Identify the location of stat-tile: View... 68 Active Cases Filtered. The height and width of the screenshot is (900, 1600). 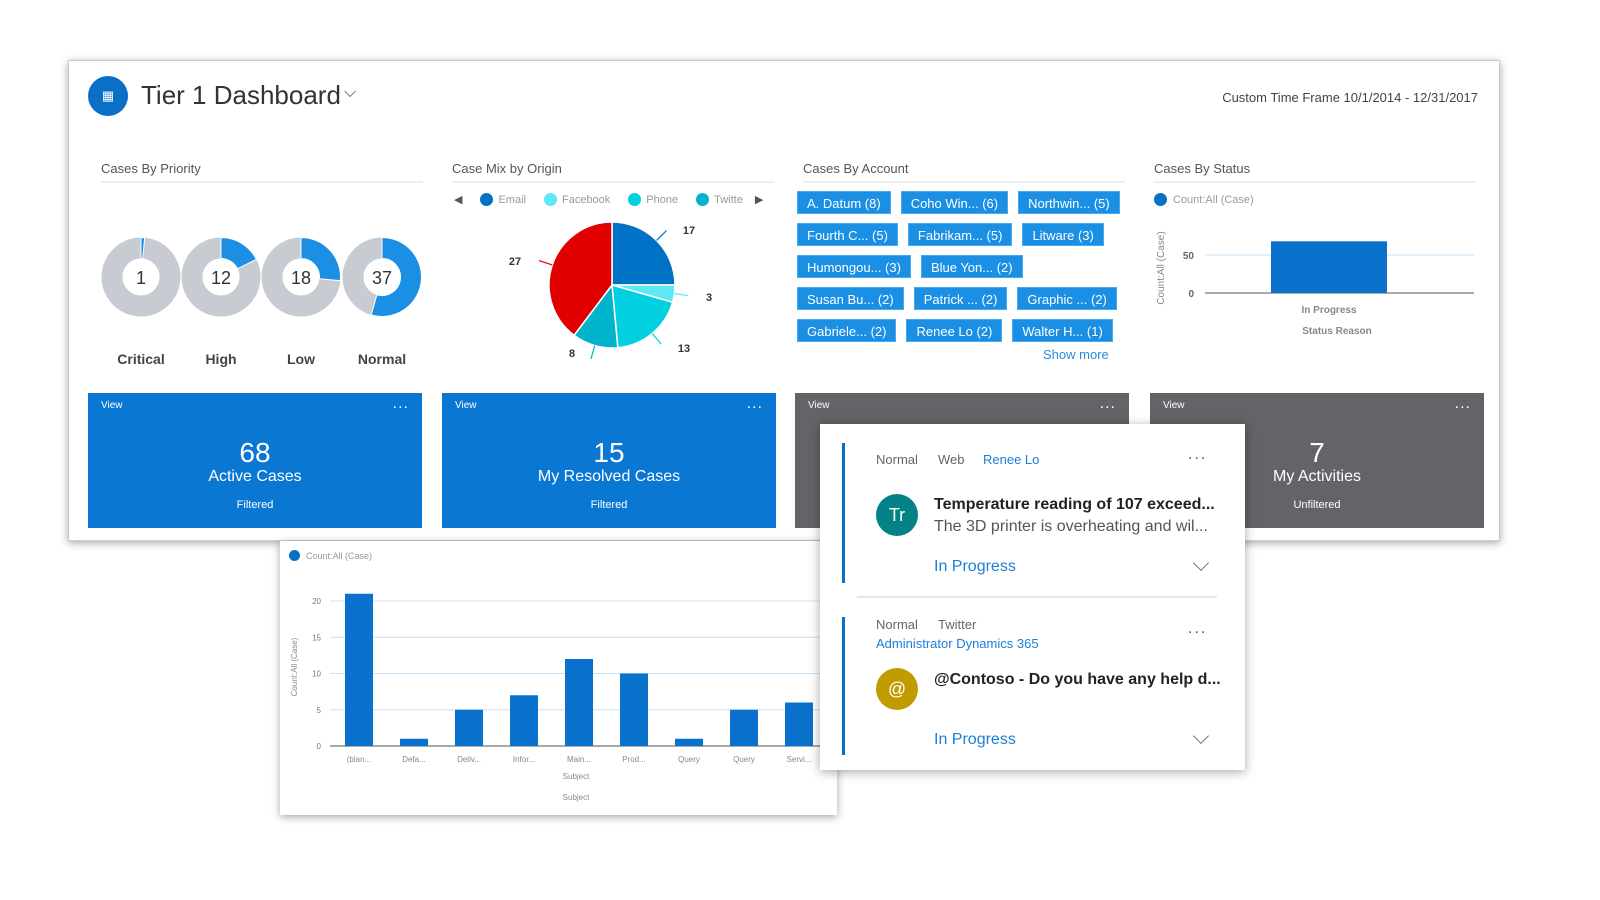
(255, 460).